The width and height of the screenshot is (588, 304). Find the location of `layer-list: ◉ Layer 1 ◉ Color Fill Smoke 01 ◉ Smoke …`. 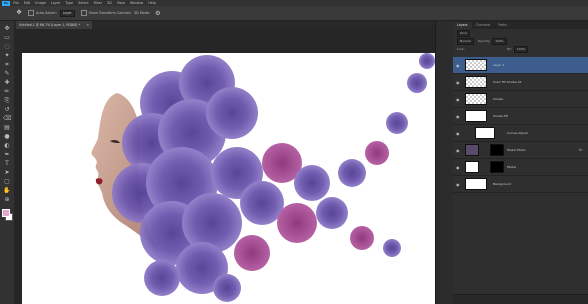

layer-list: ◉ Layer 1 ◉ Color Fill Smoke 01 ◉ Smoke … is located at coordinates (520, 125).